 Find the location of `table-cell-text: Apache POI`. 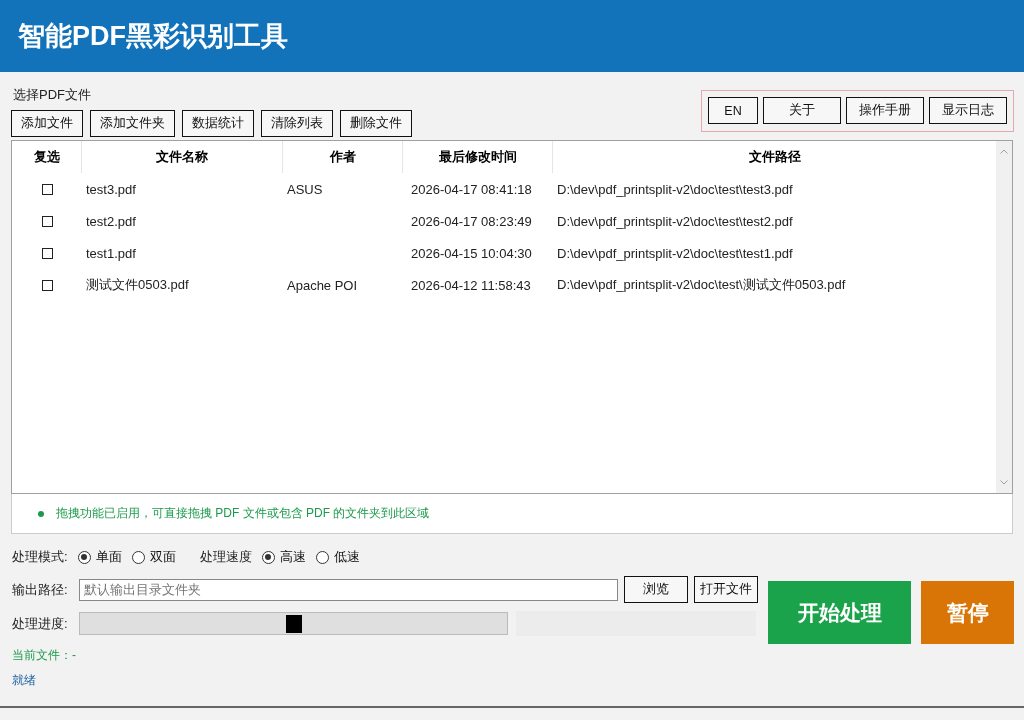

table-cell-text: Apache POI is located at coordinates (322, 285).